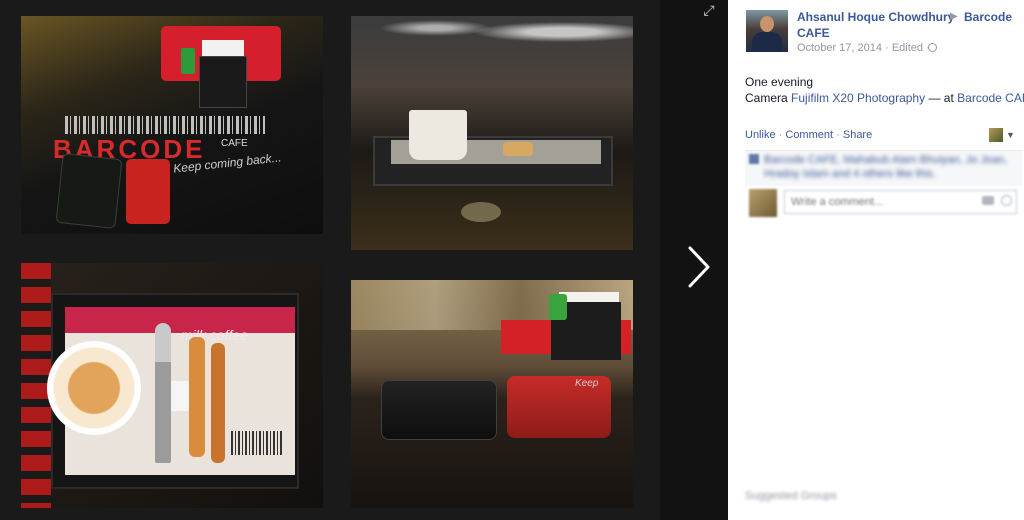 The height and width of the screenshot is (520, 1024). Describe the element at coordinates (754, 159) in the screenshot. I see `like-icon` at that location.